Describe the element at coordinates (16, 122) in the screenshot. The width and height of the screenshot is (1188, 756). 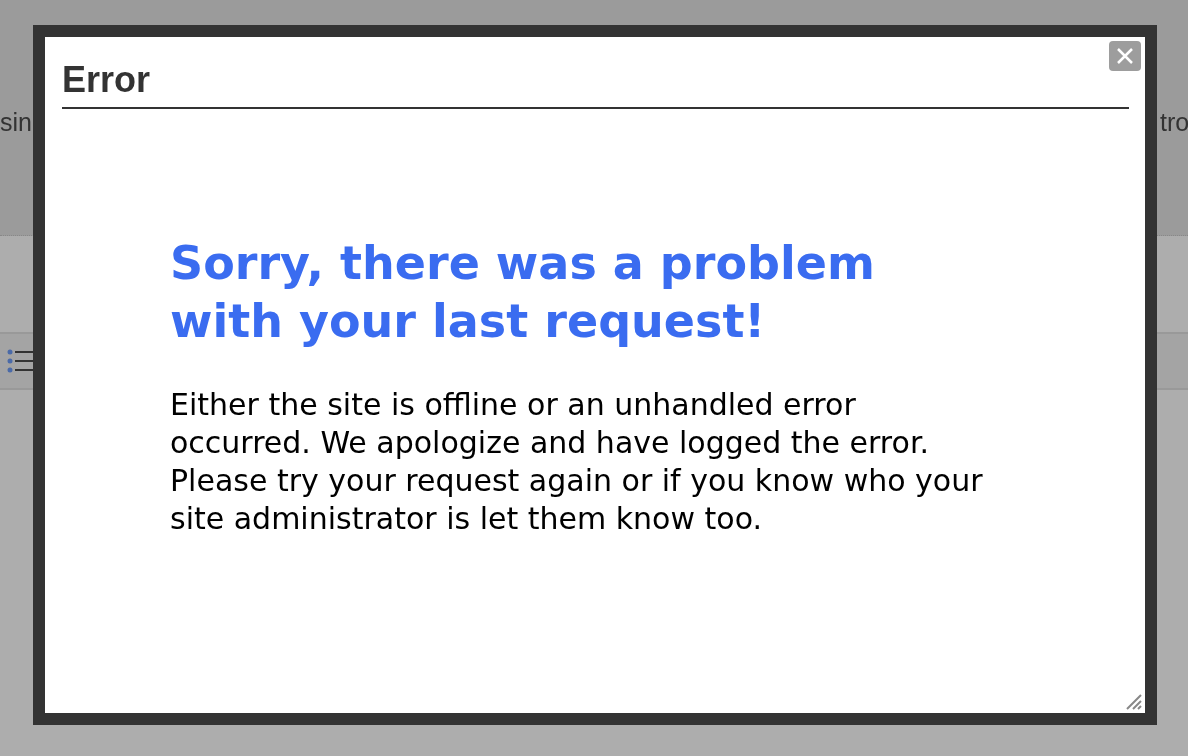
I see `page-text: sin` at that location.